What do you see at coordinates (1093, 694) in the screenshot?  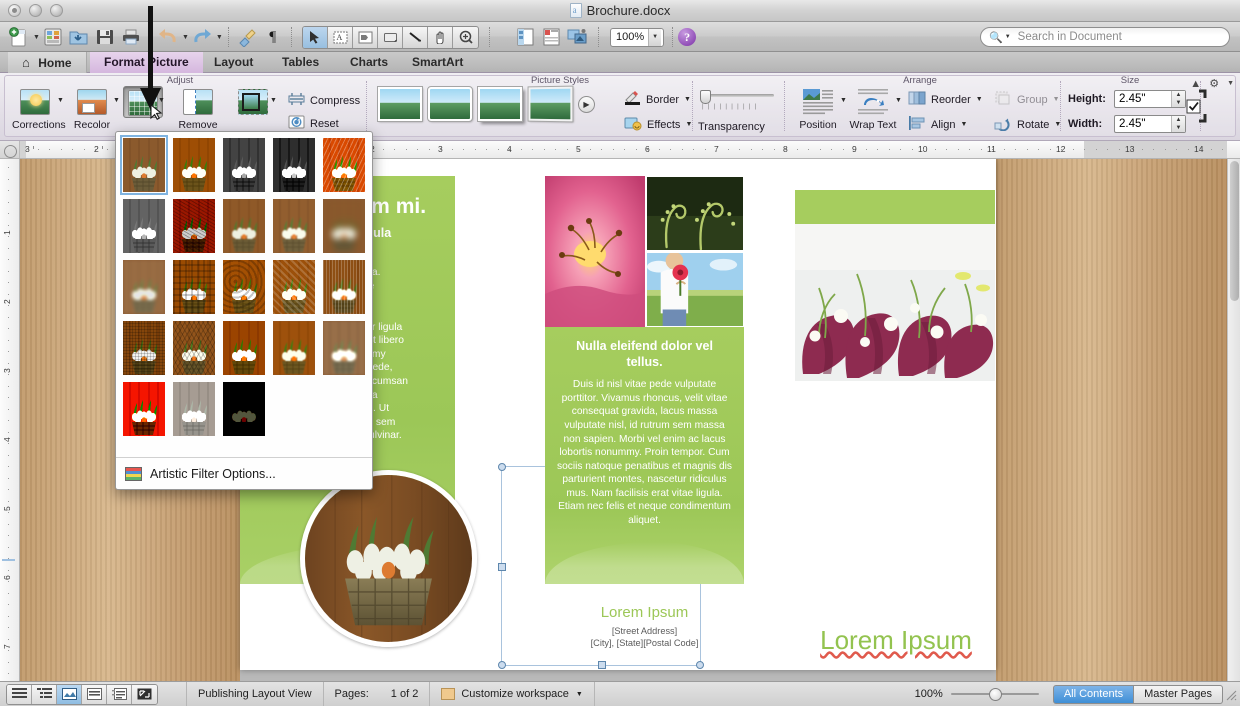 I see `status-tab-all-contents: All Contents` at bounding box center [1093, 694].